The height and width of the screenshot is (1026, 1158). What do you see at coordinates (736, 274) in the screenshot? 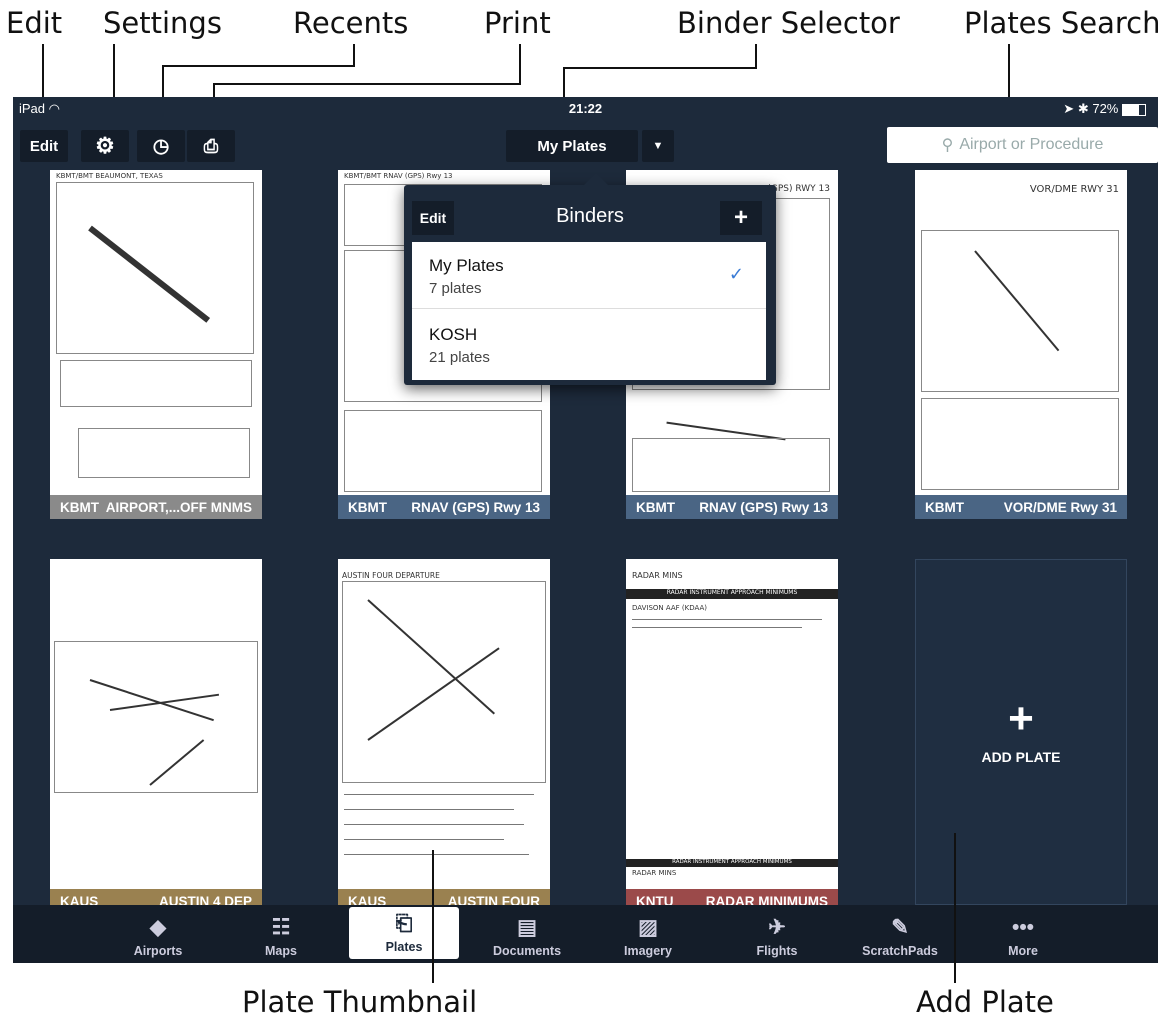
I see `checkmark-icon: ✓` at bounding box center [736, 274].